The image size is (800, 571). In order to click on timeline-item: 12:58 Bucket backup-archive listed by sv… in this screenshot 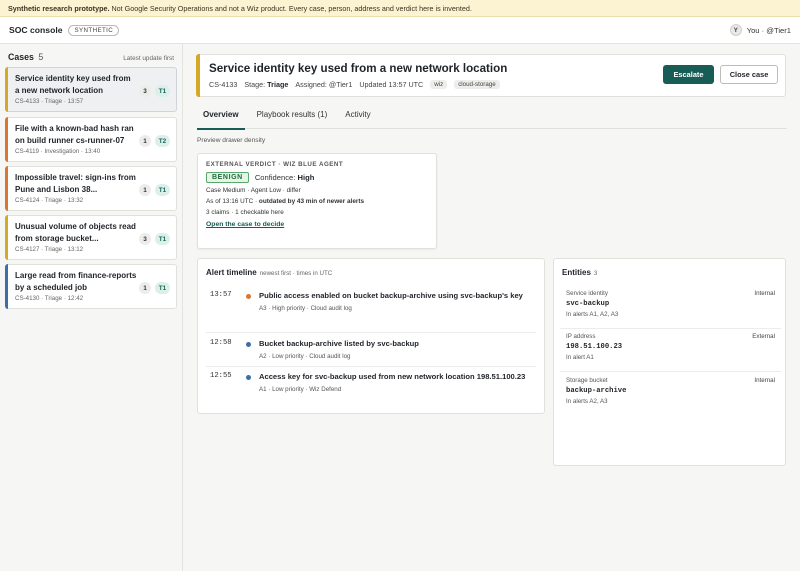, I will do `click(371, 353)`.